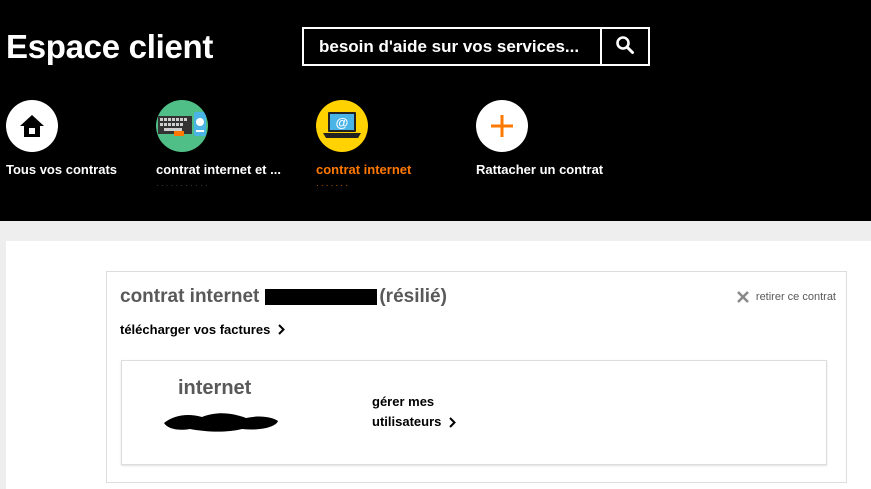  Describe the element at coordinates (182, 185) in the screenshot. I see `contract-sub-redacted: · · · · · · · · · · ·` at that location.